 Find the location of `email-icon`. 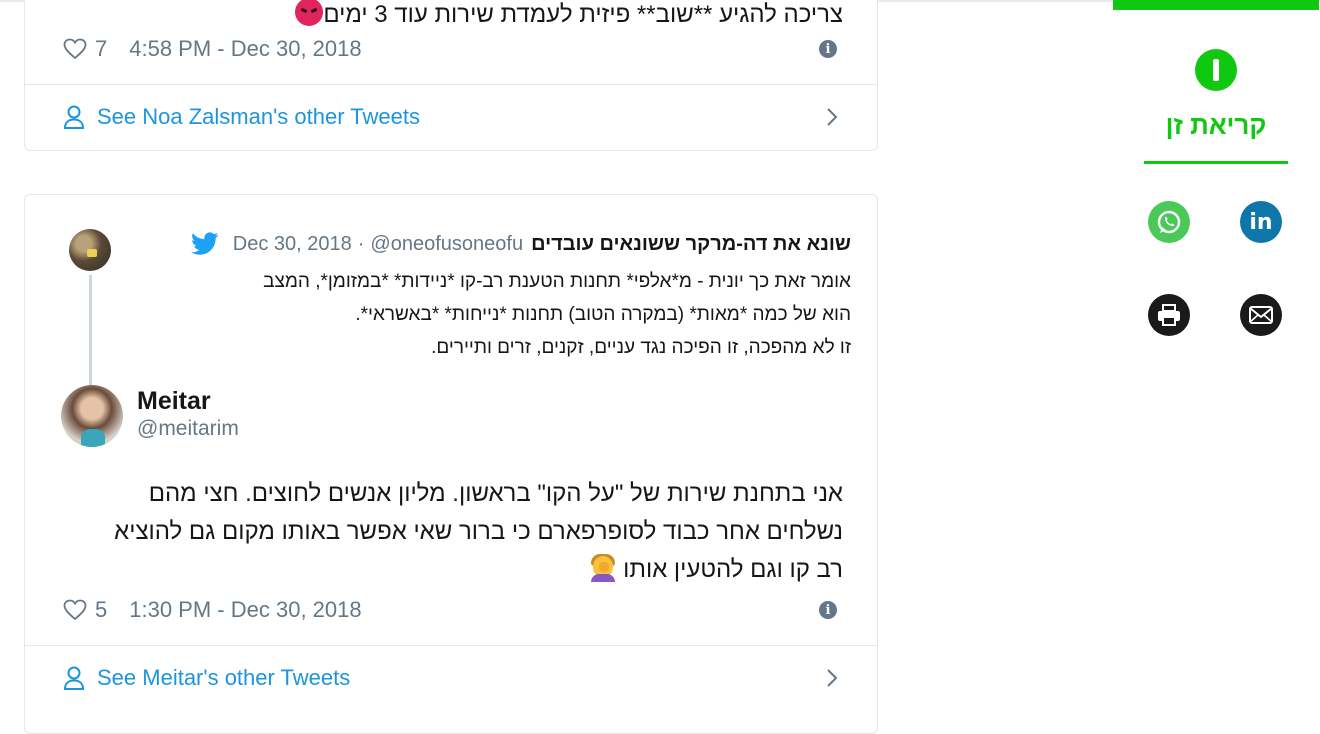

email-icon is located at coordinates (1261, 315).